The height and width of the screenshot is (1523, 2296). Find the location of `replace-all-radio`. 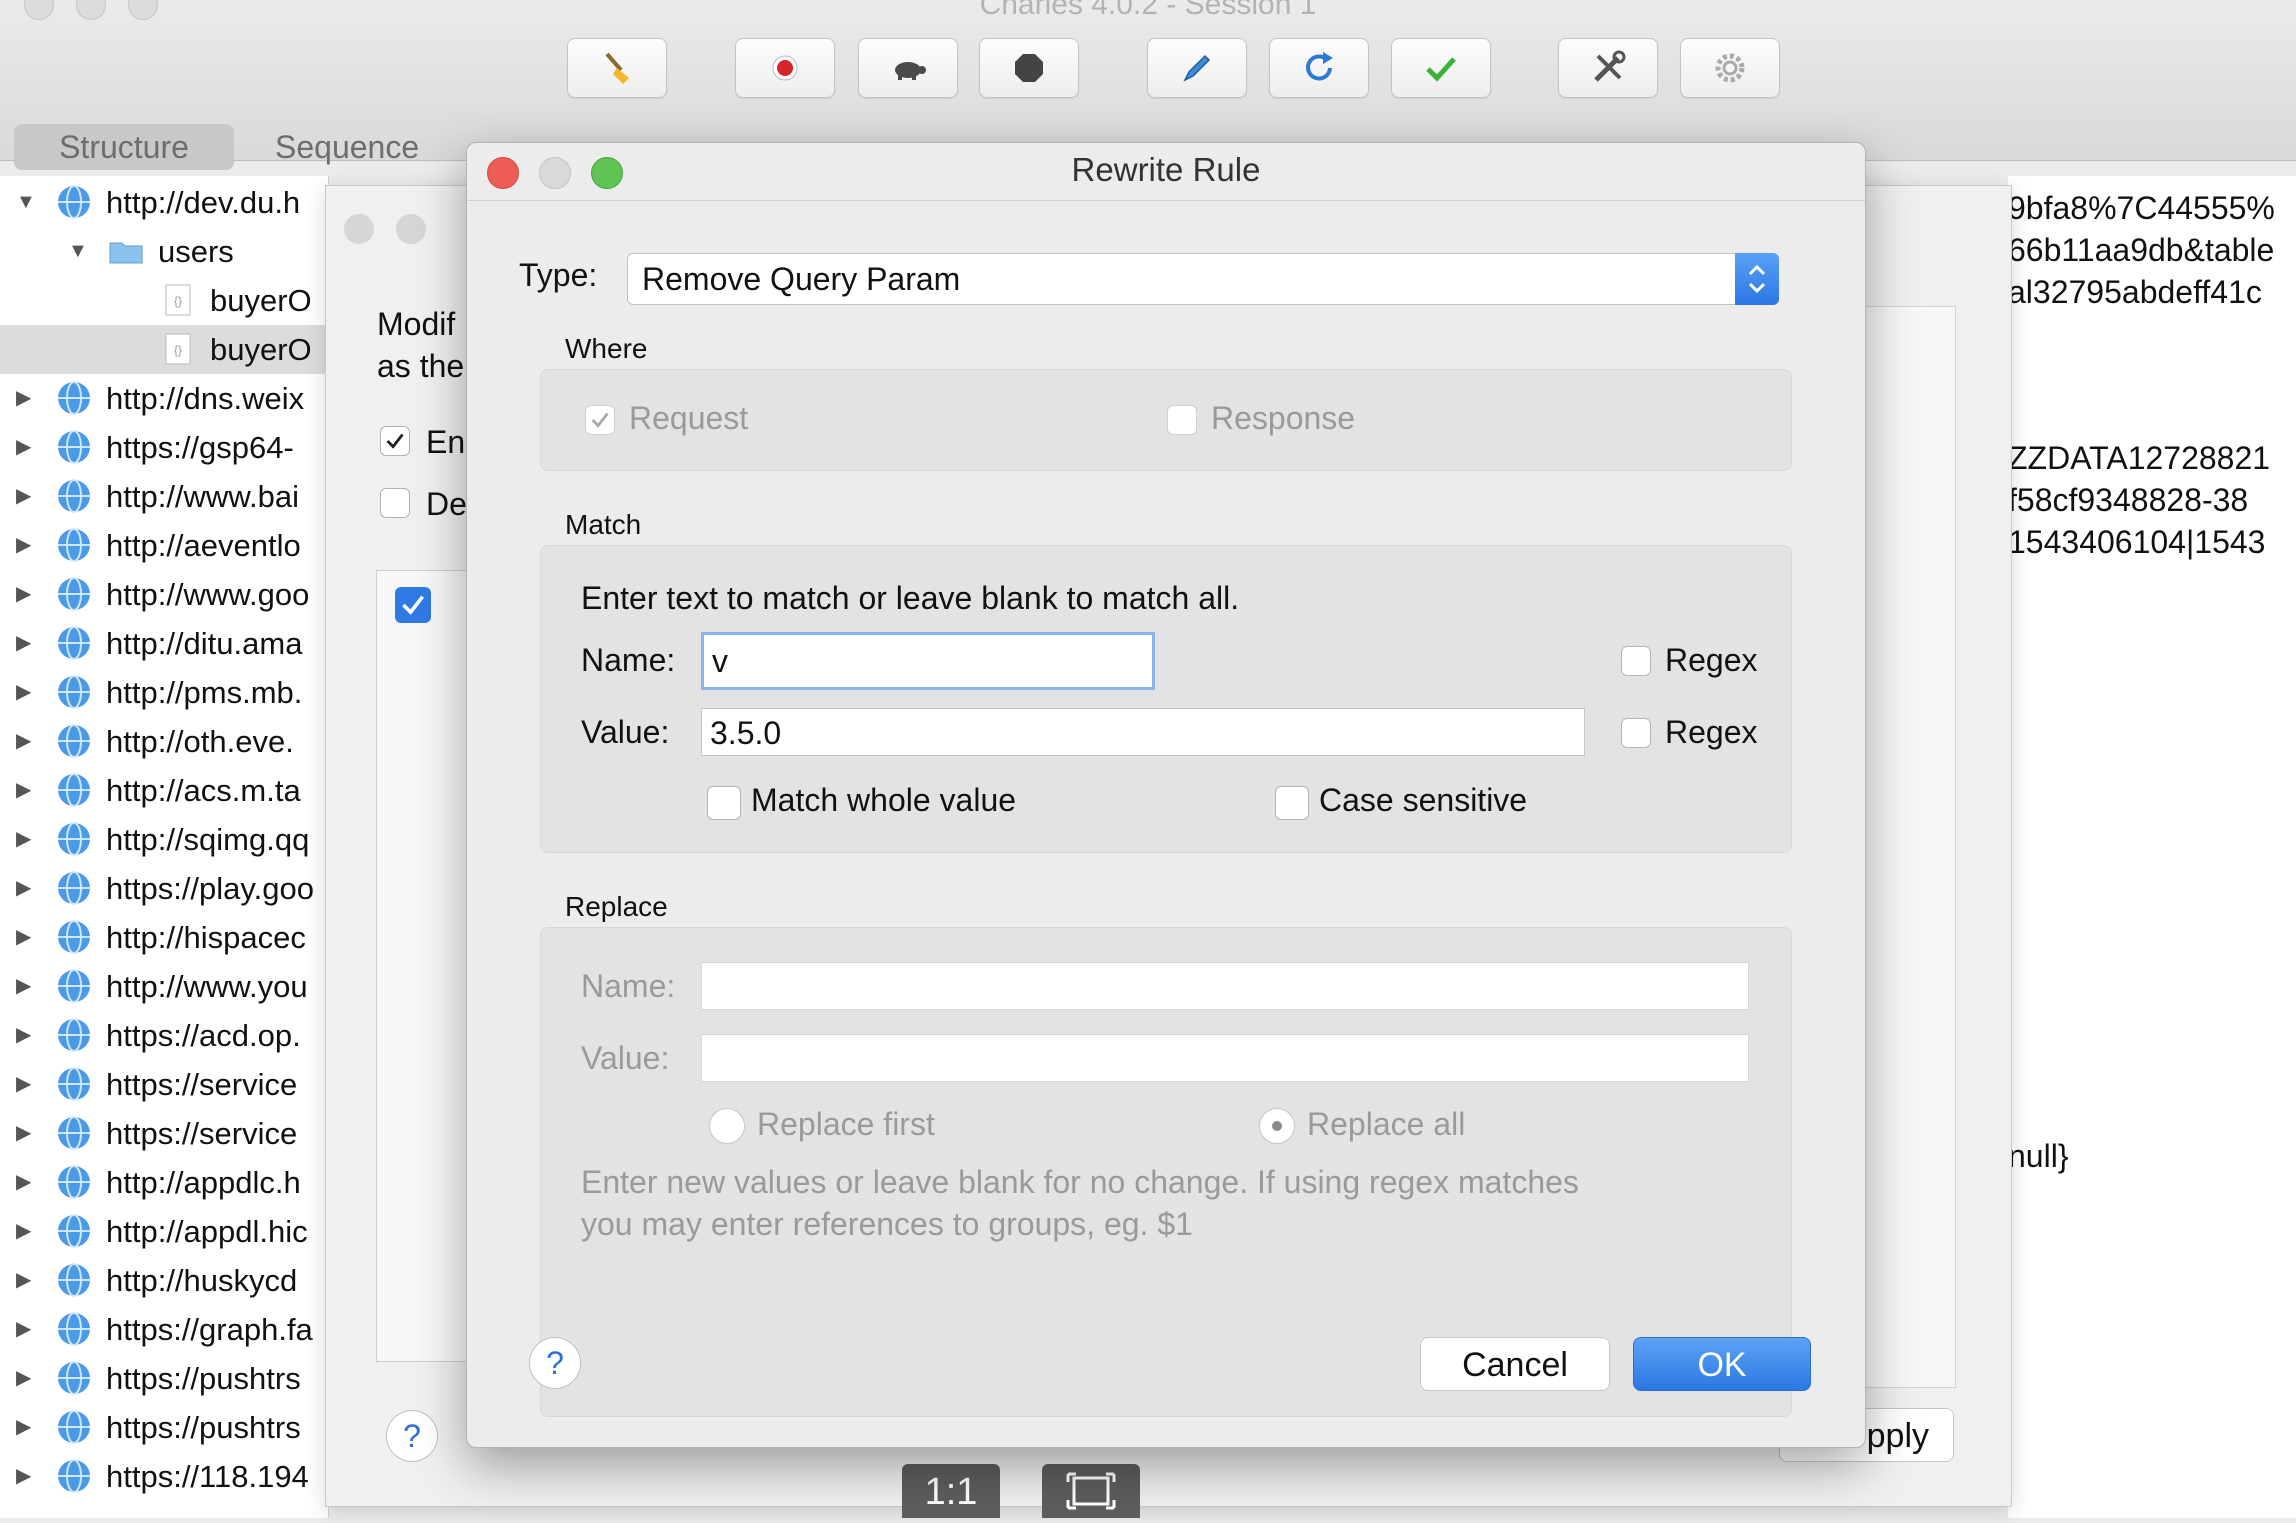

replace-all-radio is located at coordinates (1277, 1126).